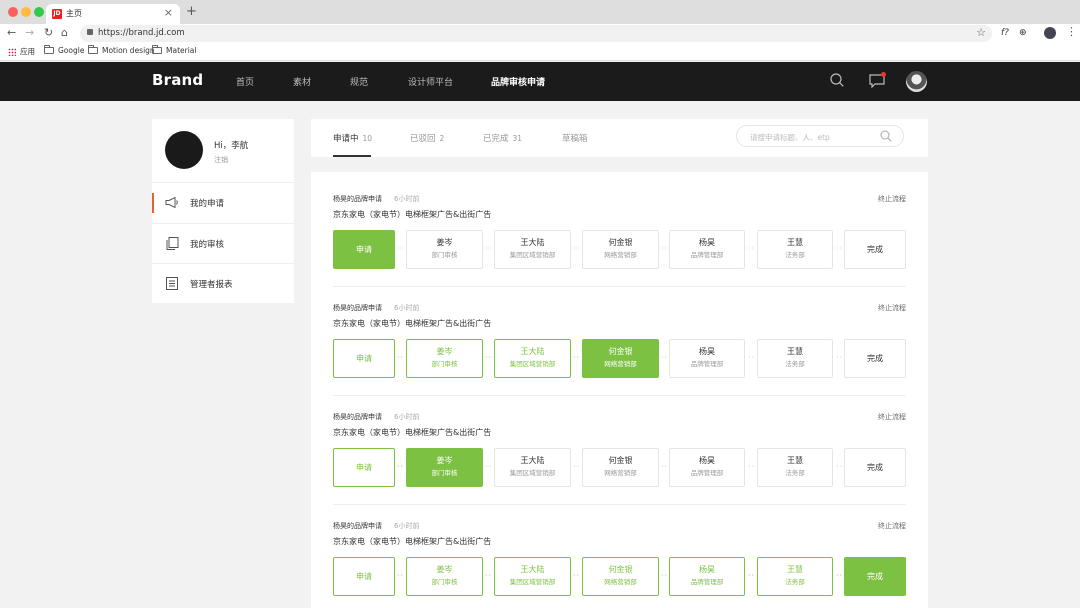 This screenshot has width=1080, height=608. What do you see at coordinates (177, 80) in the screenshot?
I see `brand-logo: Brand` at bounding box center [177, 80].